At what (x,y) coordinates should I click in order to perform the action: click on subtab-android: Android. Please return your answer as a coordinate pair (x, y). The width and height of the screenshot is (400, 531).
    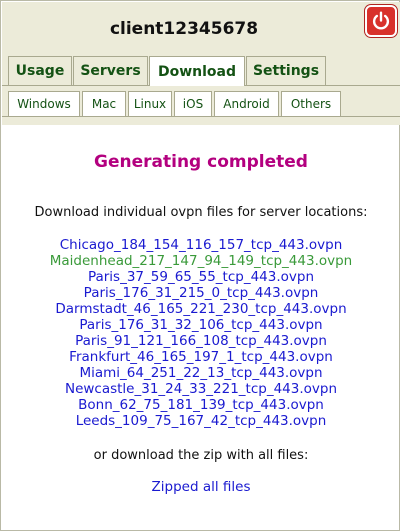
    Looking at the image, I should click on (246, 103).